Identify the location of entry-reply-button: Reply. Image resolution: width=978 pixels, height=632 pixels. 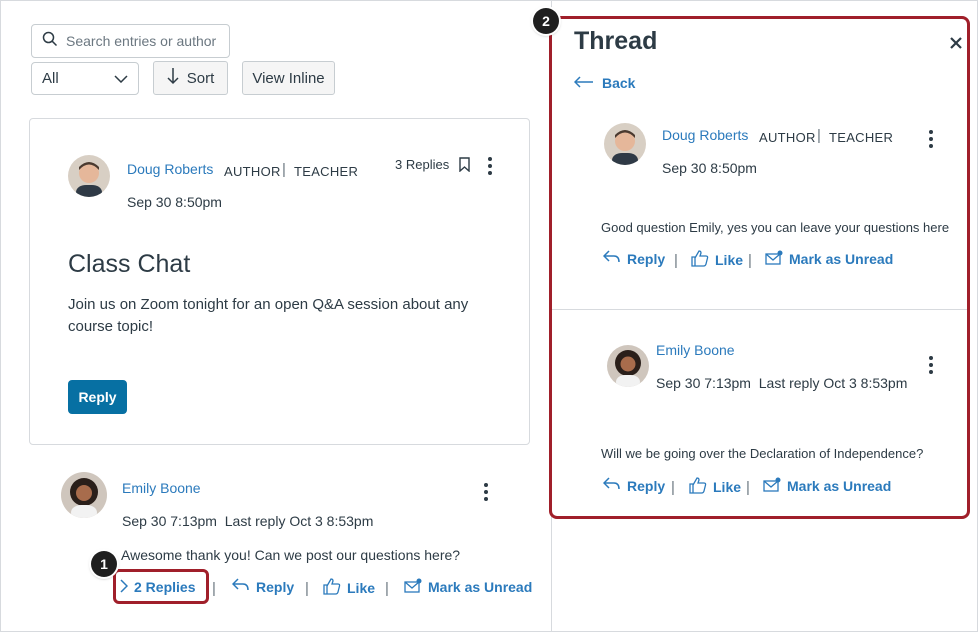
(263, 586).